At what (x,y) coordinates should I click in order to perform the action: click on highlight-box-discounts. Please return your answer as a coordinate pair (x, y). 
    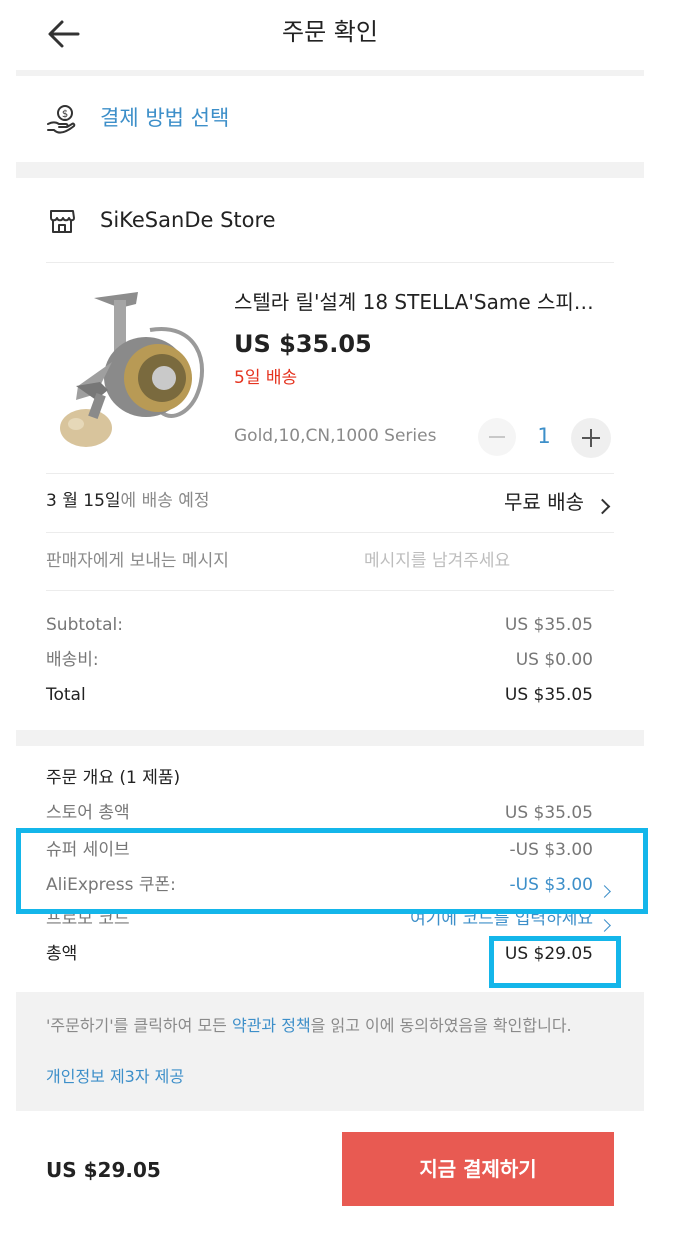
    Looking at the image, I should click on (332, 871).